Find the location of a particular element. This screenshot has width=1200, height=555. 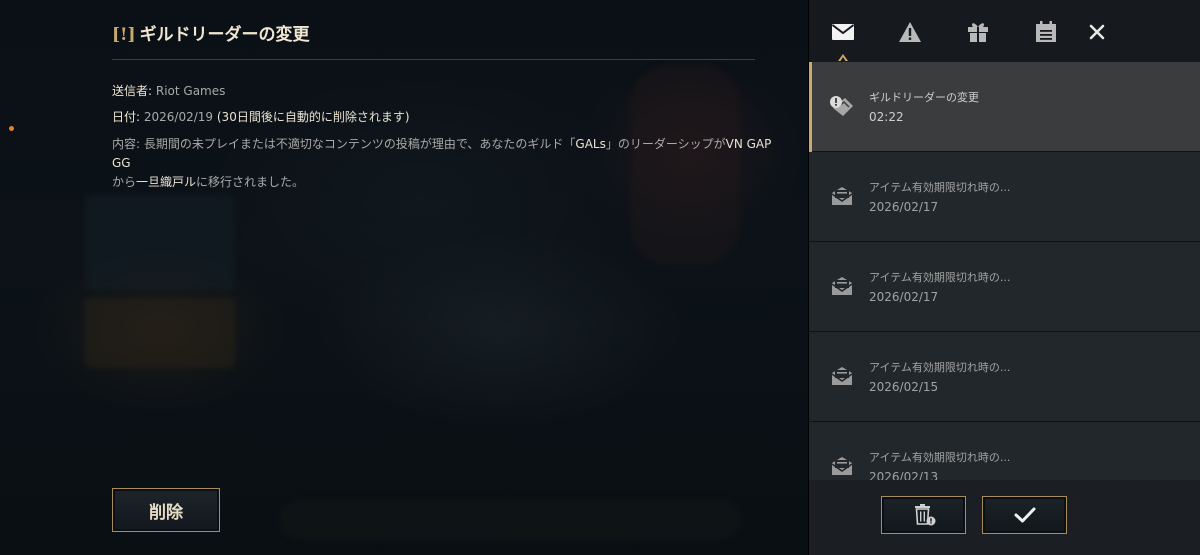

date-label: 日付: is located at coordinates (126, 117).